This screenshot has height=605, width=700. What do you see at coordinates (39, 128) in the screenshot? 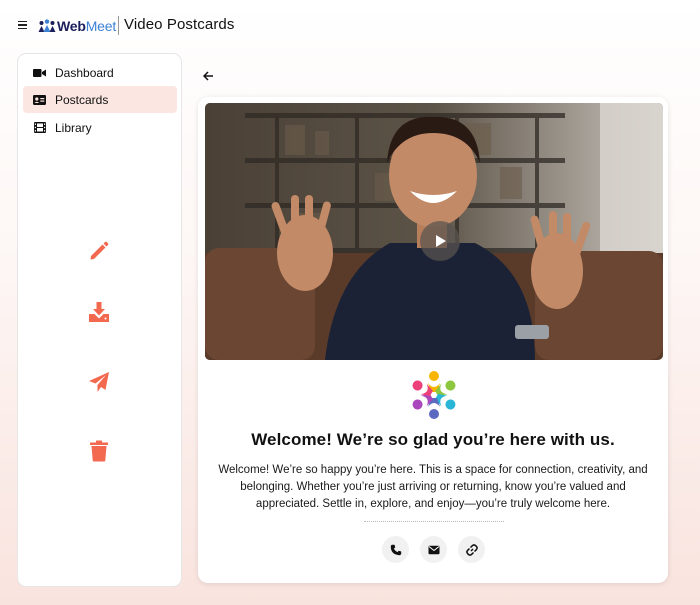
I see `film-strip-icon` at bounding box center [39, 128].